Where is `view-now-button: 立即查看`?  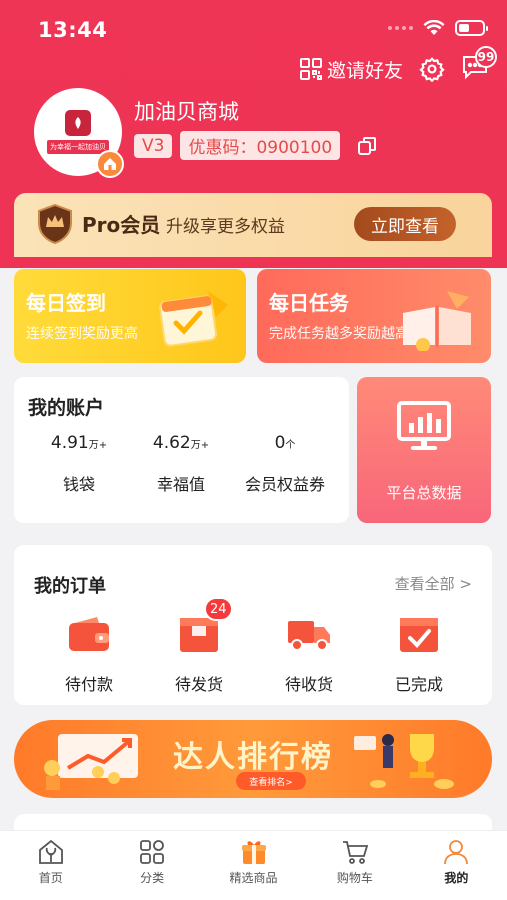
view-now-button: 立即查看 is located at coordinates (405, 224).